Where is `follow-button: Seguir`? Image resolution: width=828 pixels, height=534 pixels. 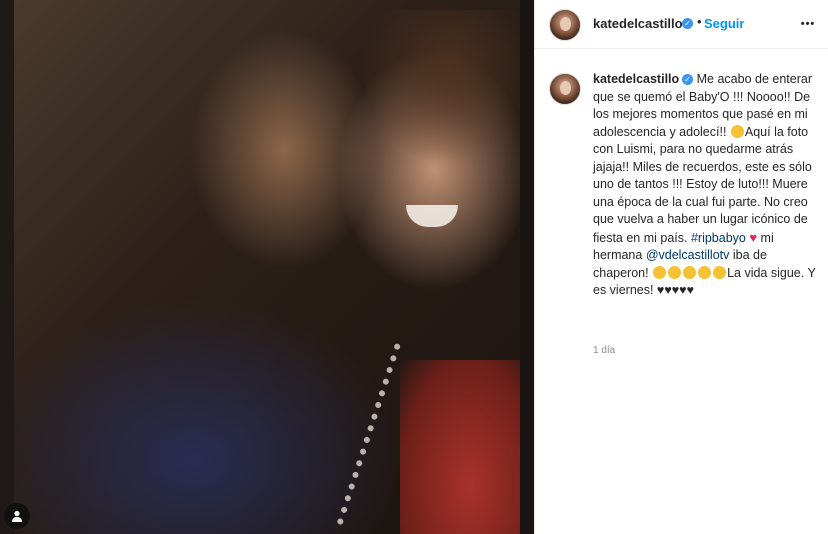
follow-button: Seguir is located at coordinates (724, 23).